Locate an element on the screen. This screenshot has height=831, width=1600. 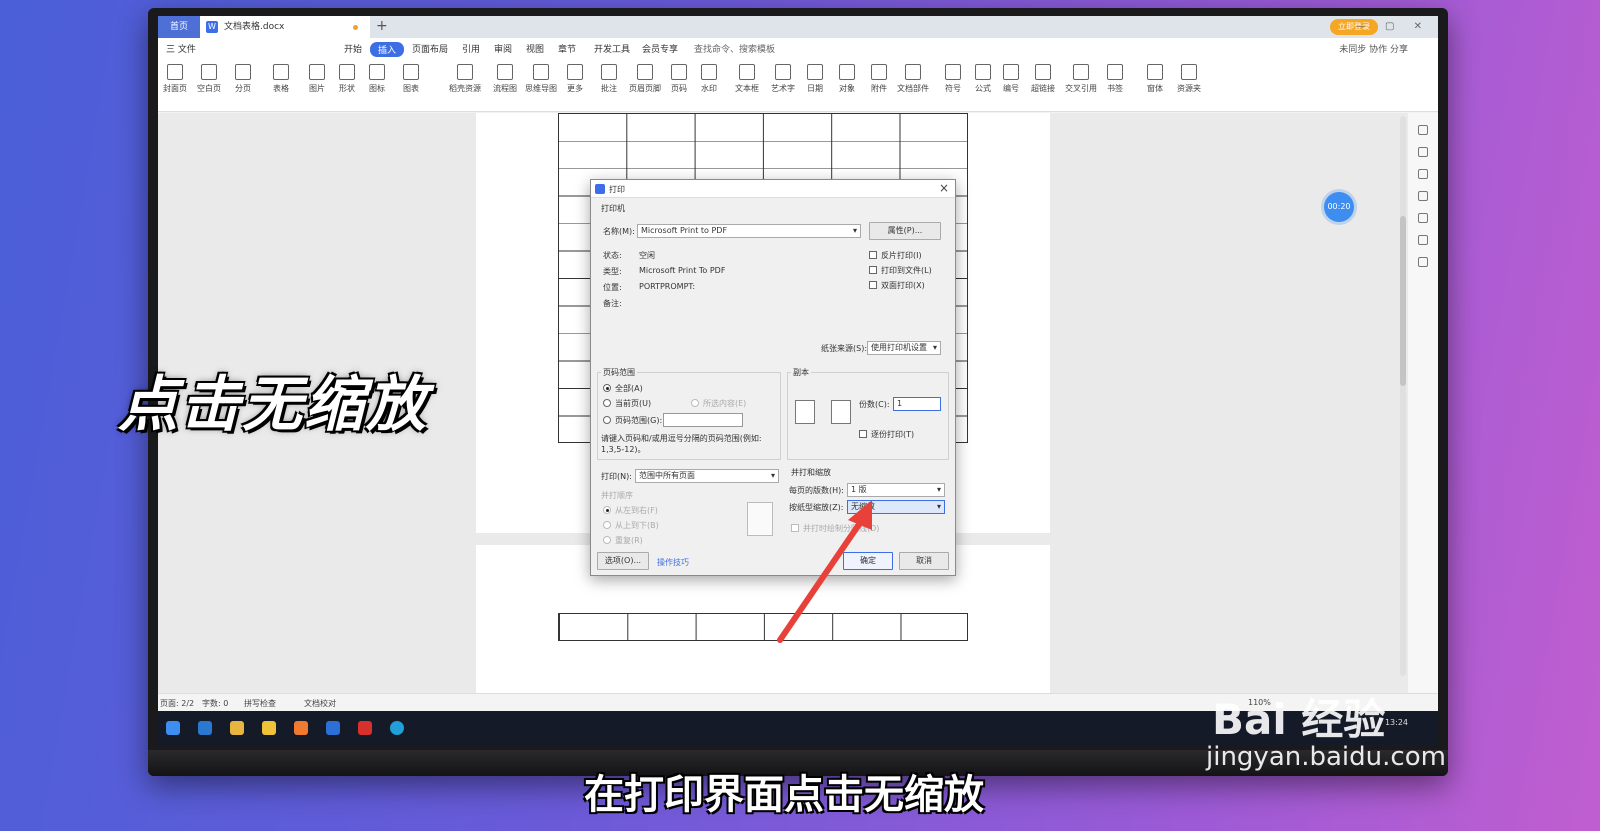
app2-icon is located at coordinates (301, 728).